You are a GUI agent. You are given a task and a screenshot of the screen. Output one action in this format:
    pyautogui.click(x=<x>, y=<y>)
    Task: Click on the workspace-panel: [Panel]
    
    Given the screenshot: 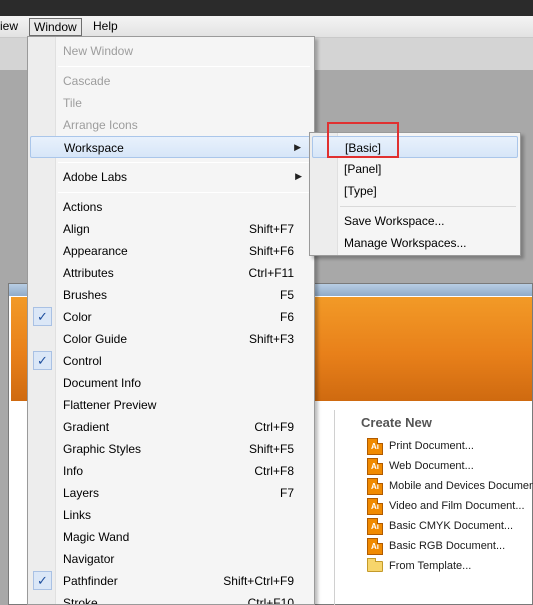 What is the action you would take?
    pyautogui.click(x=415, y=169)
    